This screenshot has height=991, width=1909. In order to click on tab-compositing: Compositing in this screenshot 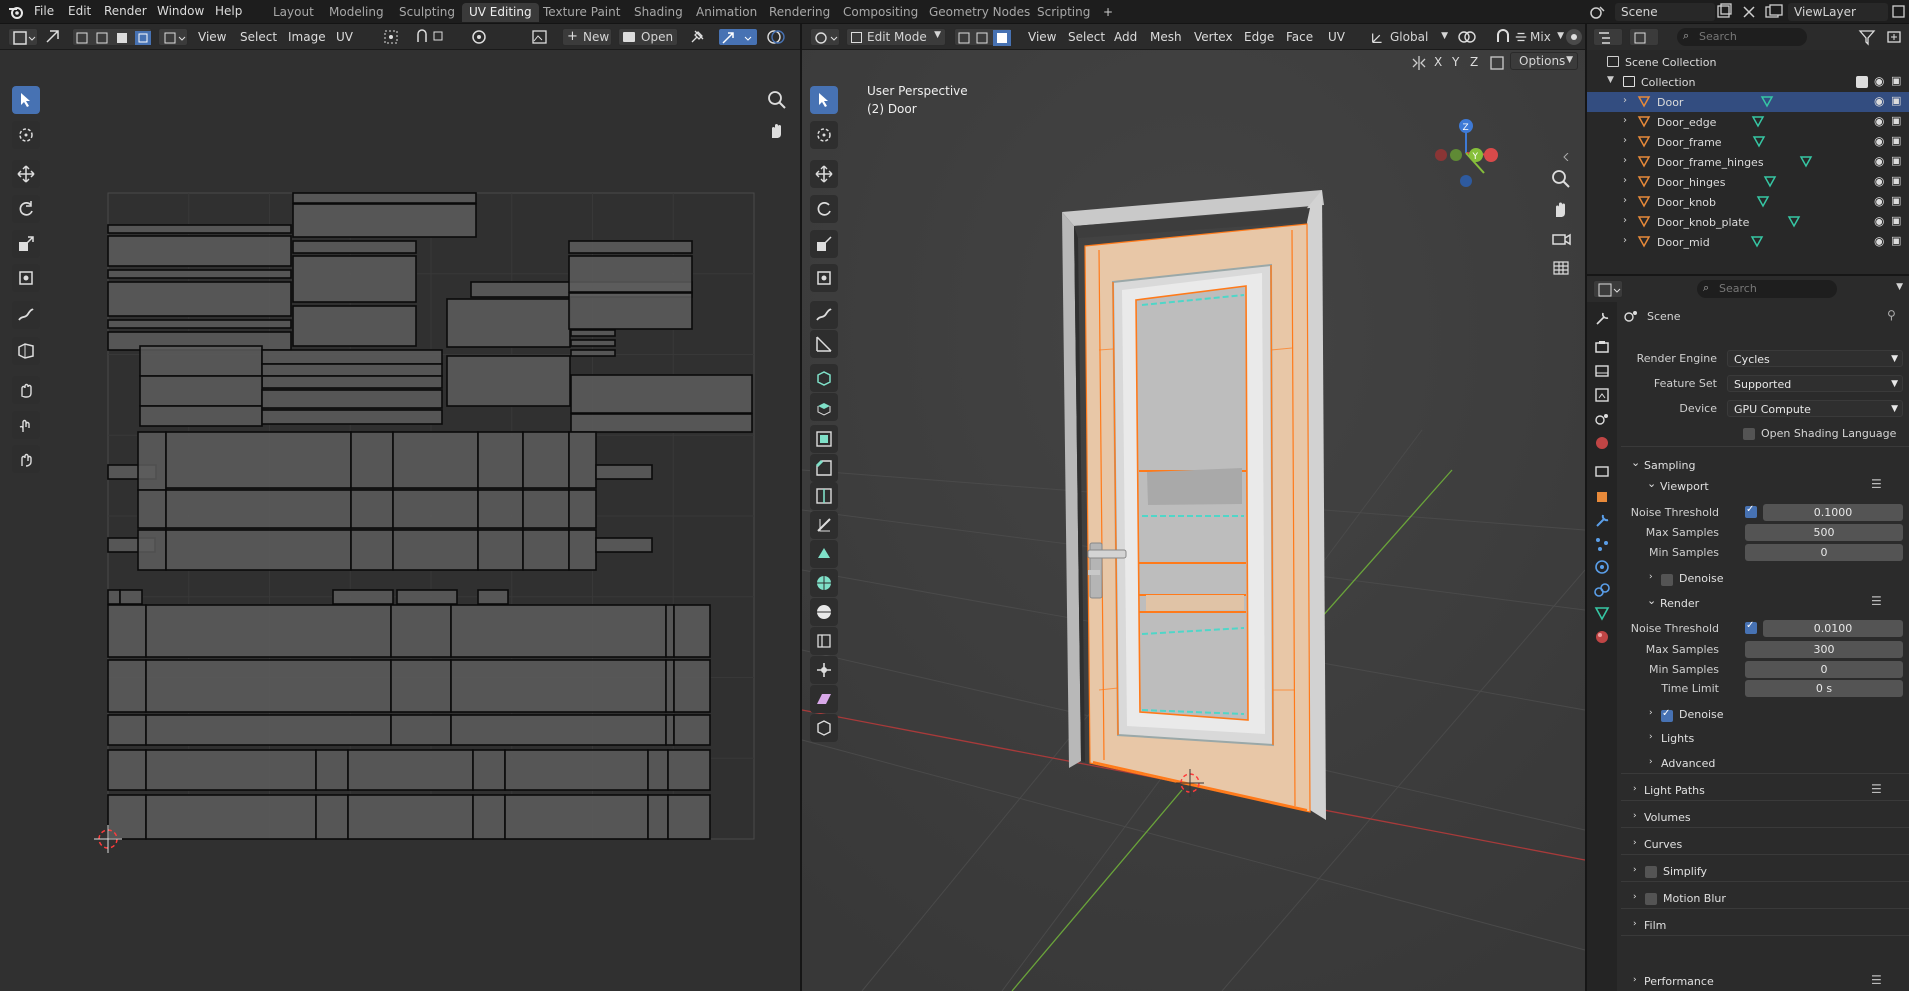, I will do `click(880, 12)`.